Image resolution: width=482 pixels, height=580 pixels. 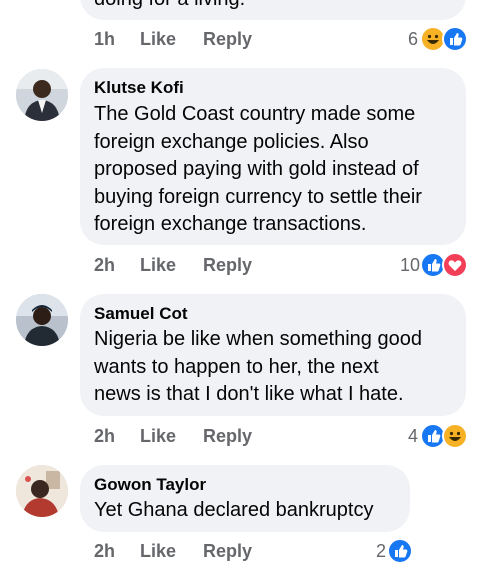 I want to click on comment-author: Gowon Taylor, so click(x=150, y=485).